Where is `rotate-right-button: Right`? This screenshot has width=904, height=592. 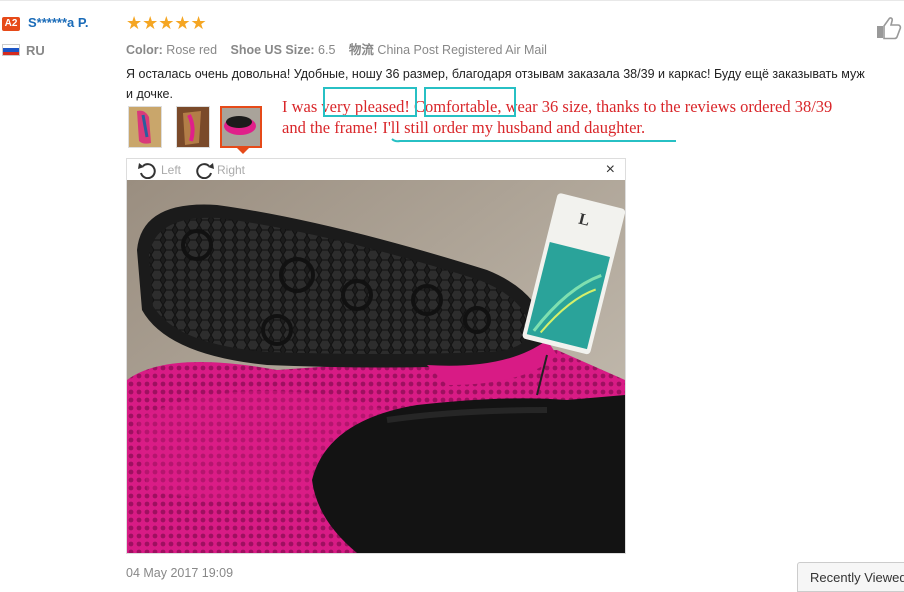
rotate-right-button: Right is located at coordinates (219, 170).